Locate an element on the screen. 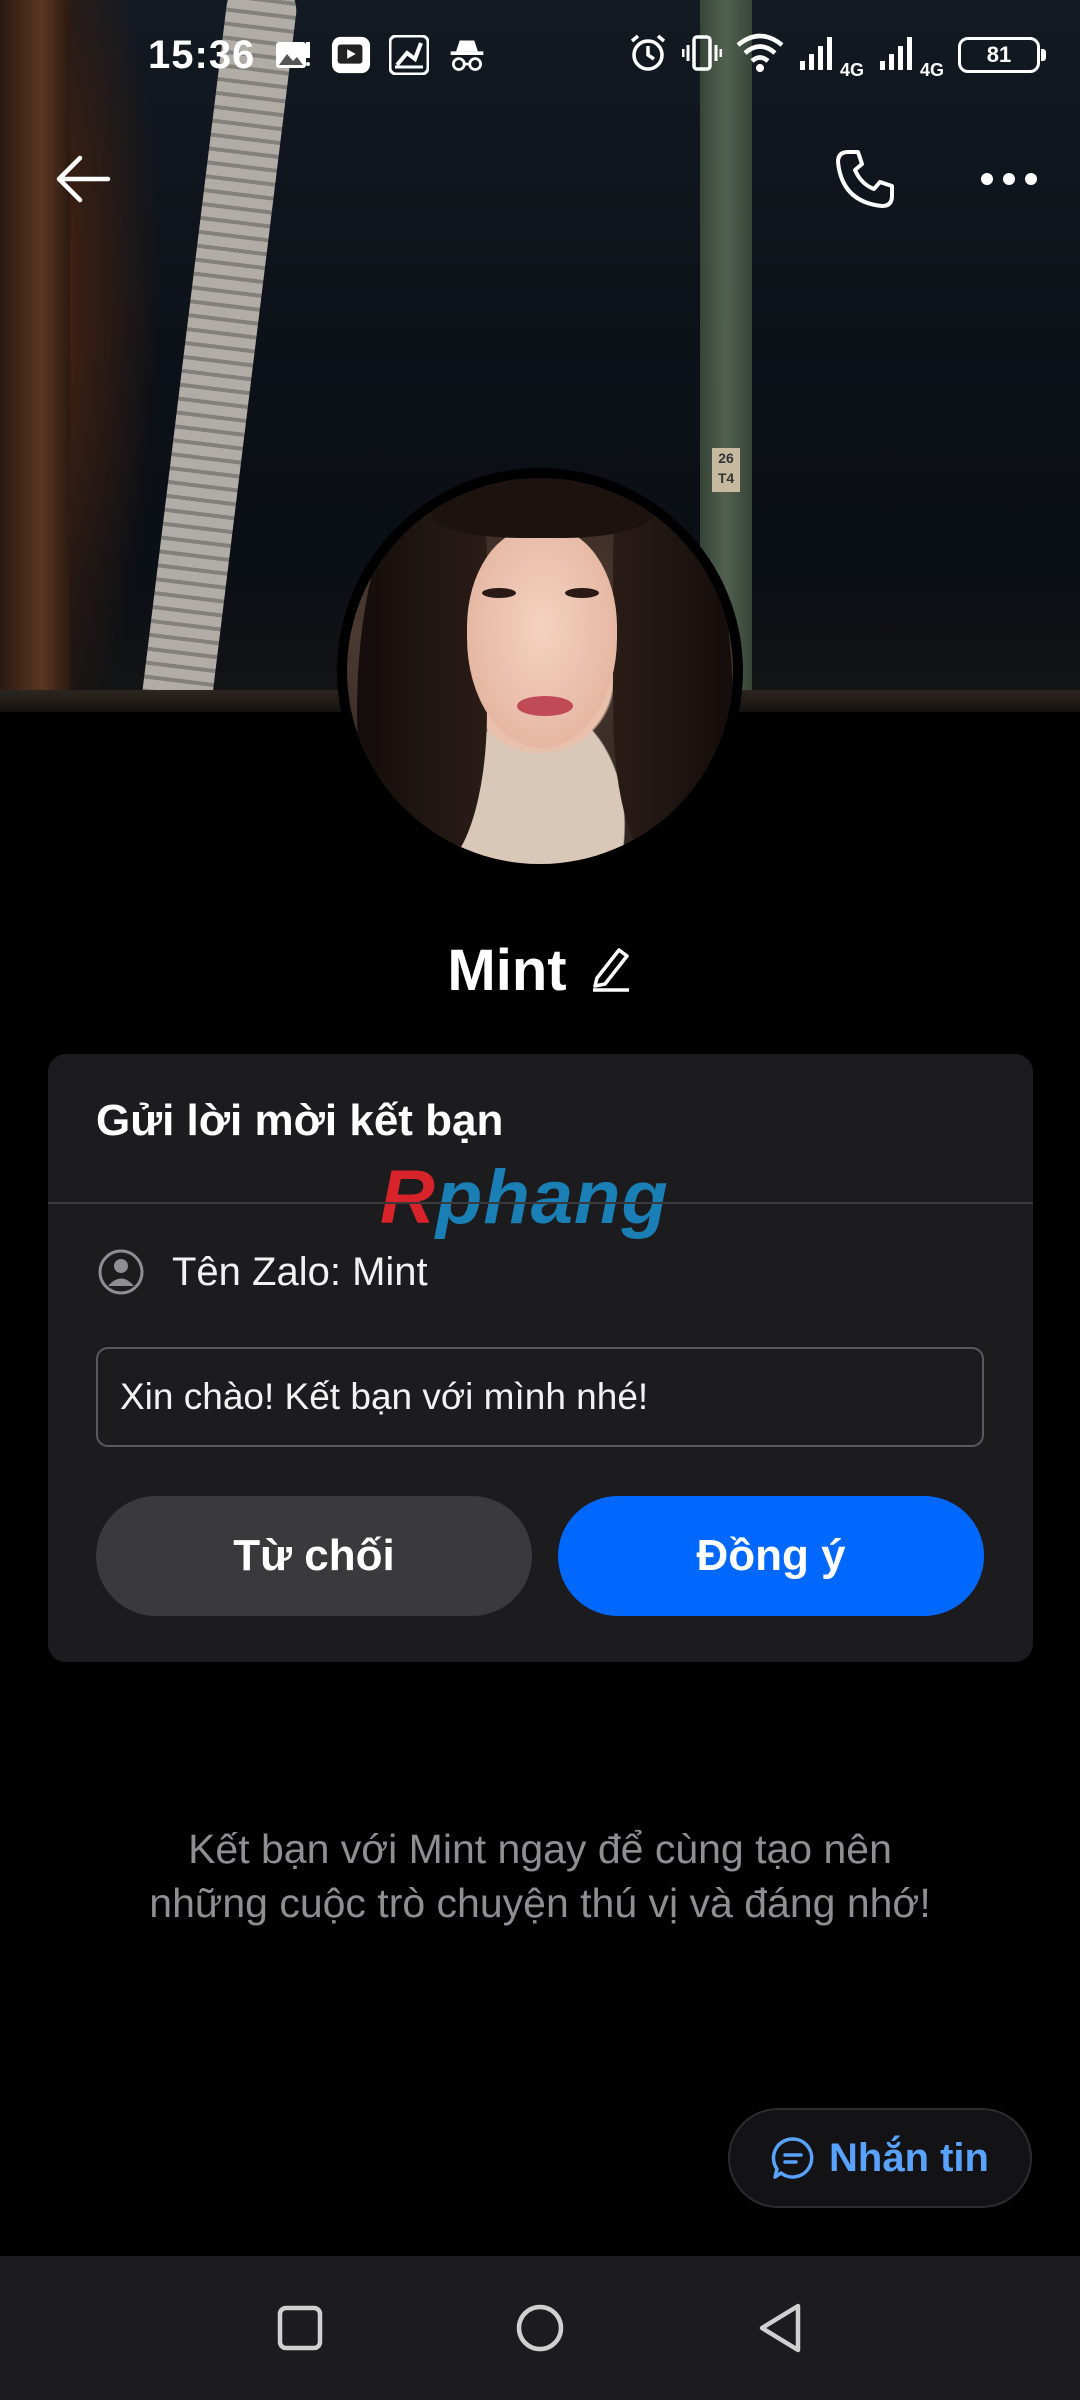  chat-bubble-icon is located at coordinates (792, 2158).